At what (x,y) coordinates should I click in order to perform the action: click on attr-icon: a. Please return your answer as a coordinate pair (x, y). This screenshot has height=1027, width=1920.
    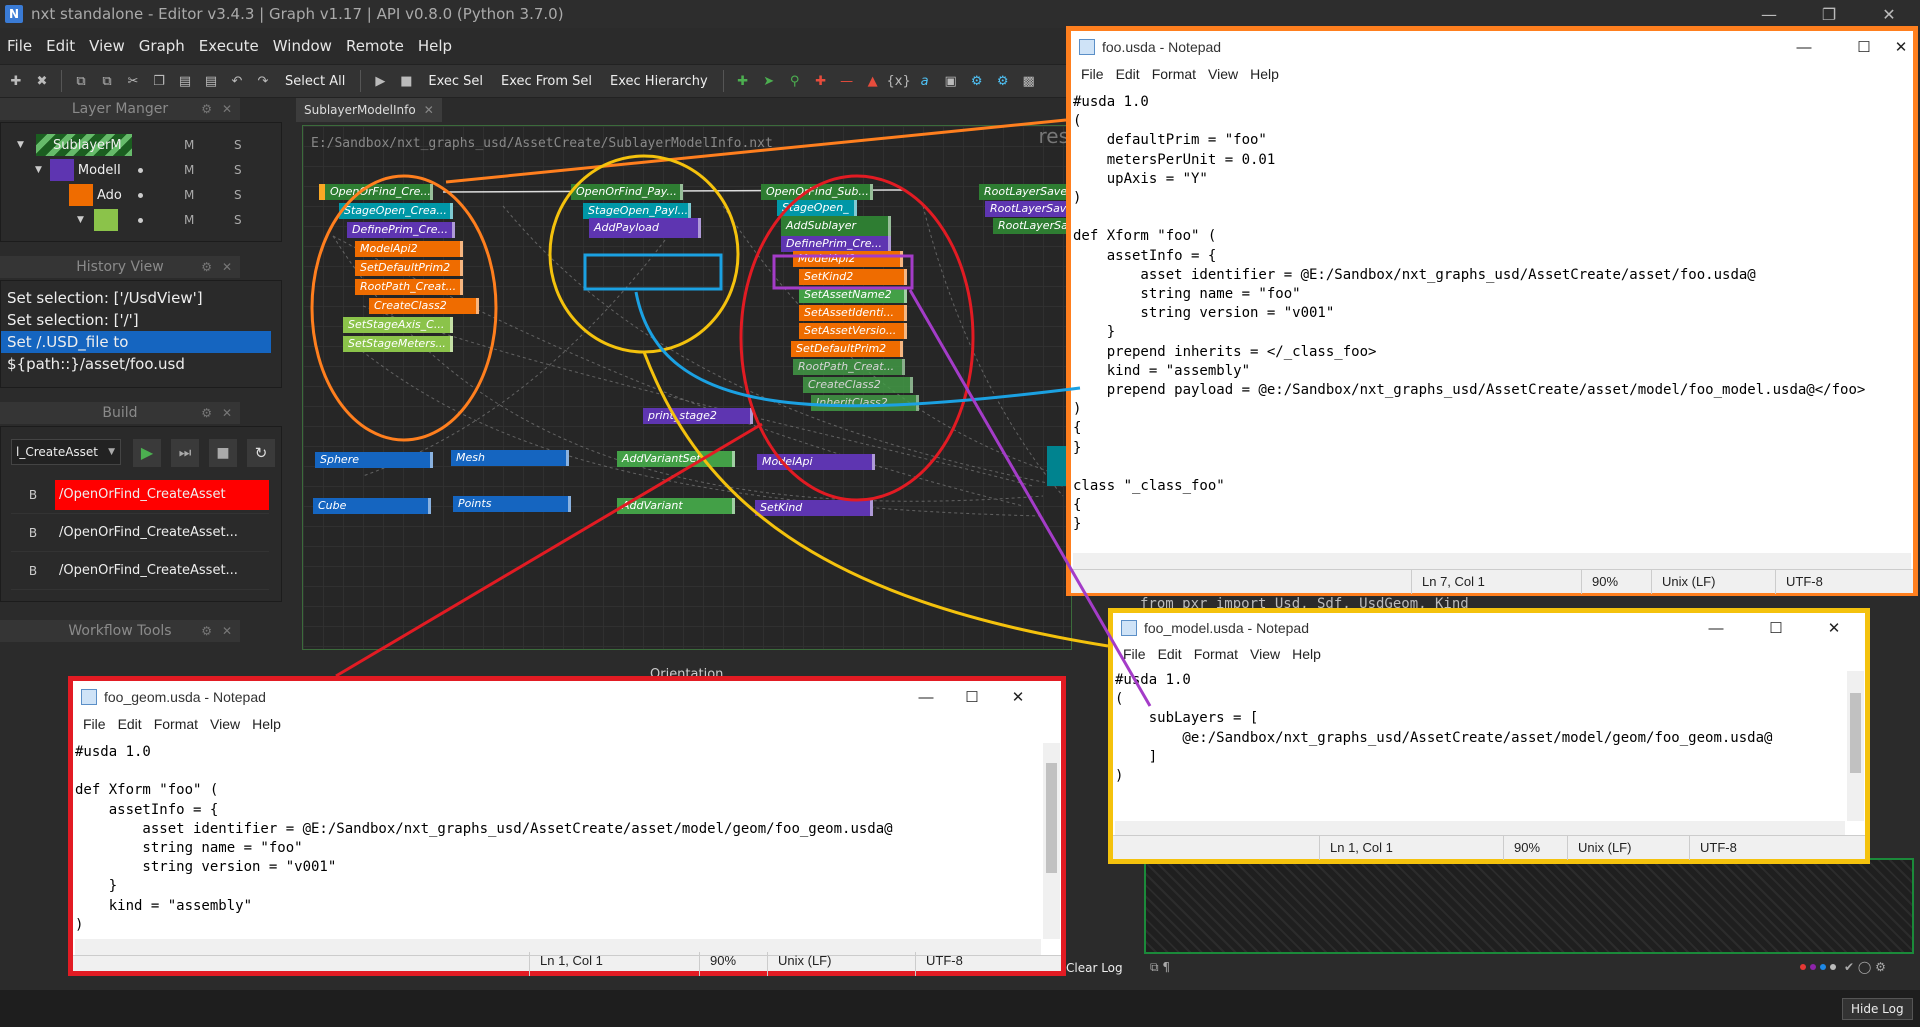
    Looking at the image, I should click on (925, 81).